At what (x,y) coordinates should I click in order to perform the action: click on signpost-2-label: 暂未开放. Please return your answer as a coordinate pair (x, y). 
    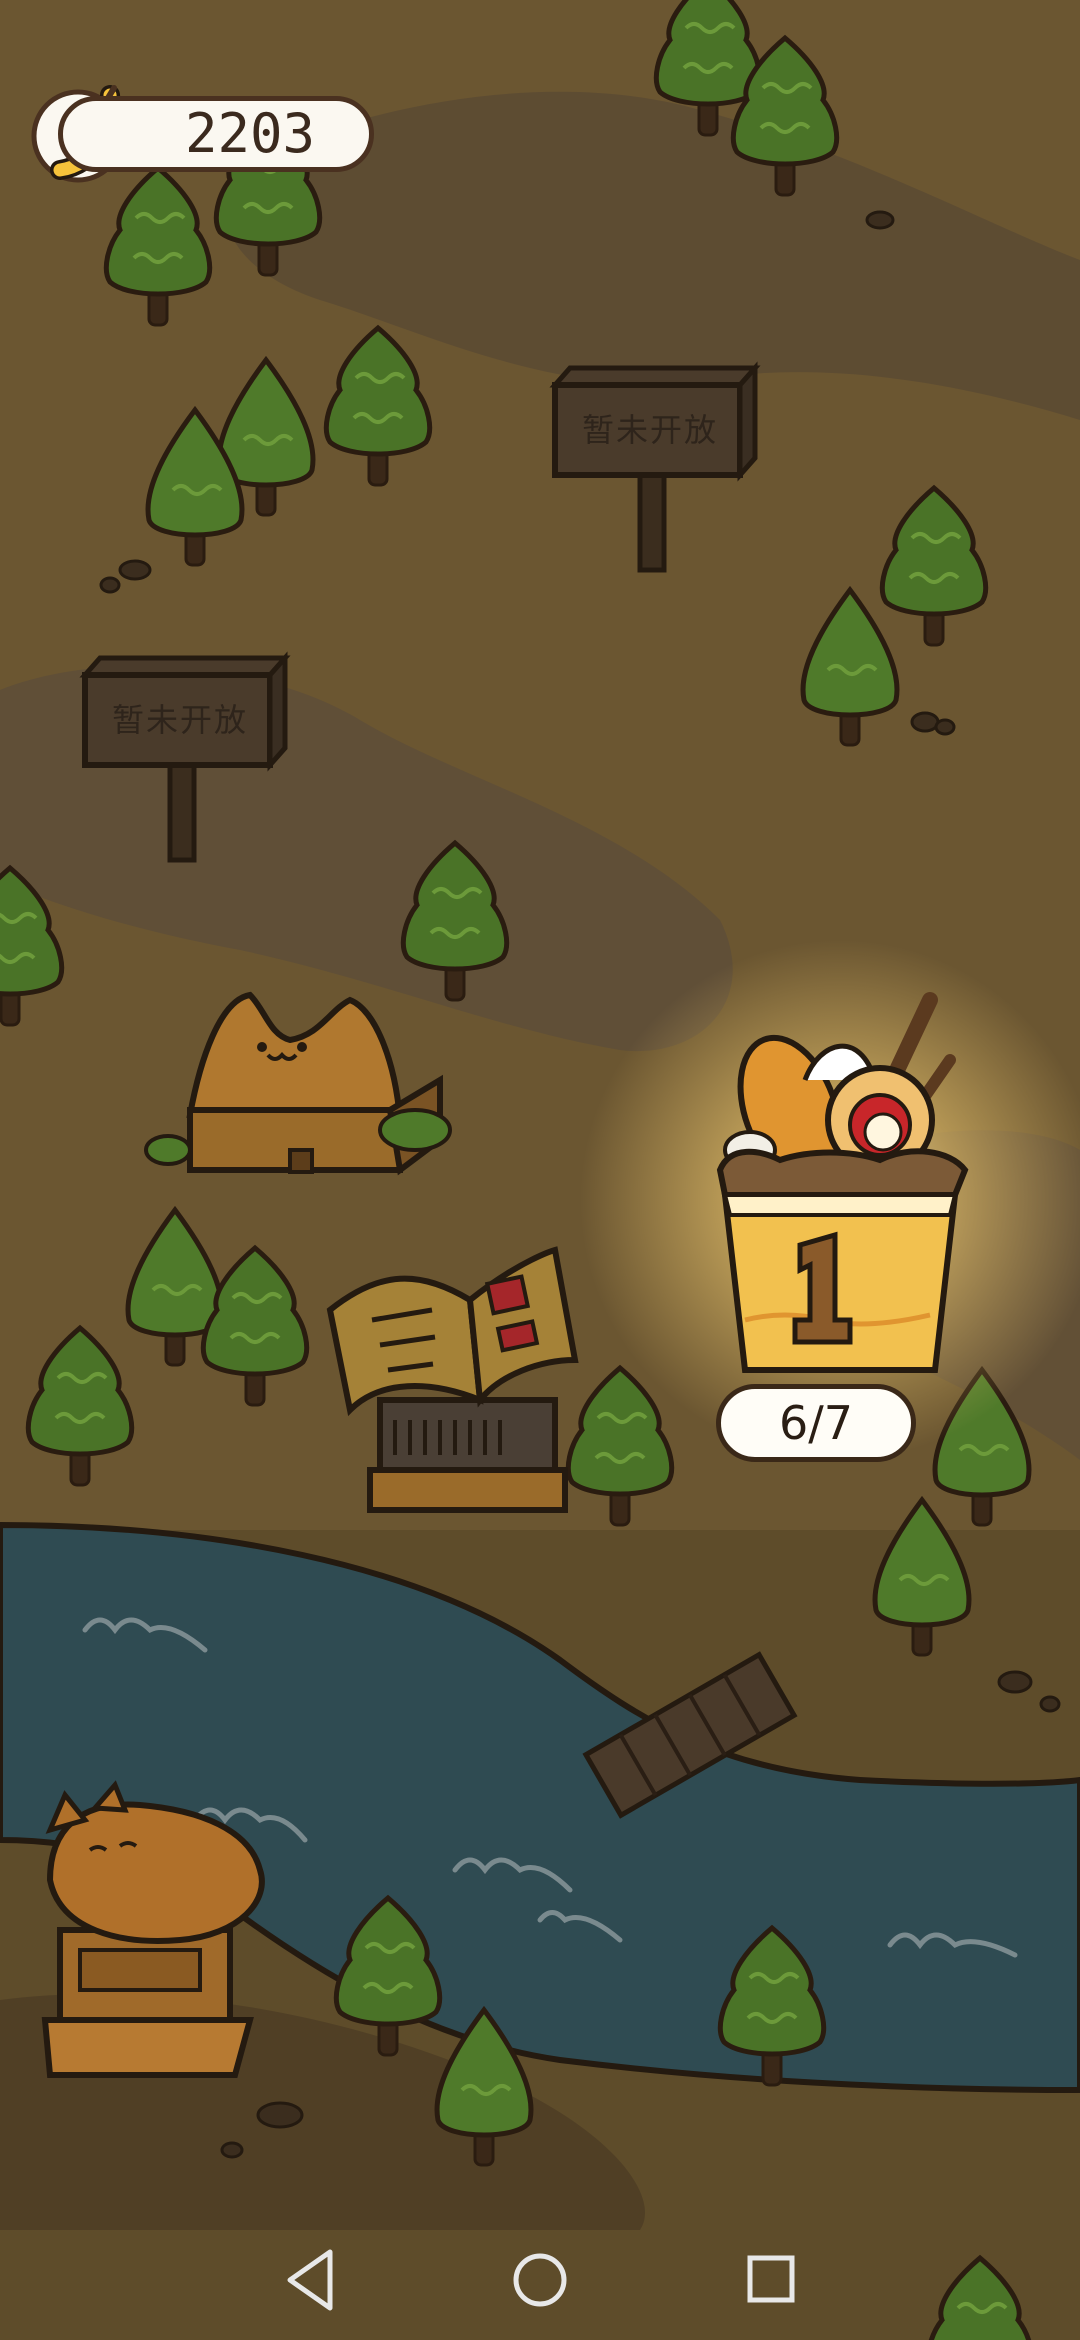
    Looking at the image, I should click on (179, 720).